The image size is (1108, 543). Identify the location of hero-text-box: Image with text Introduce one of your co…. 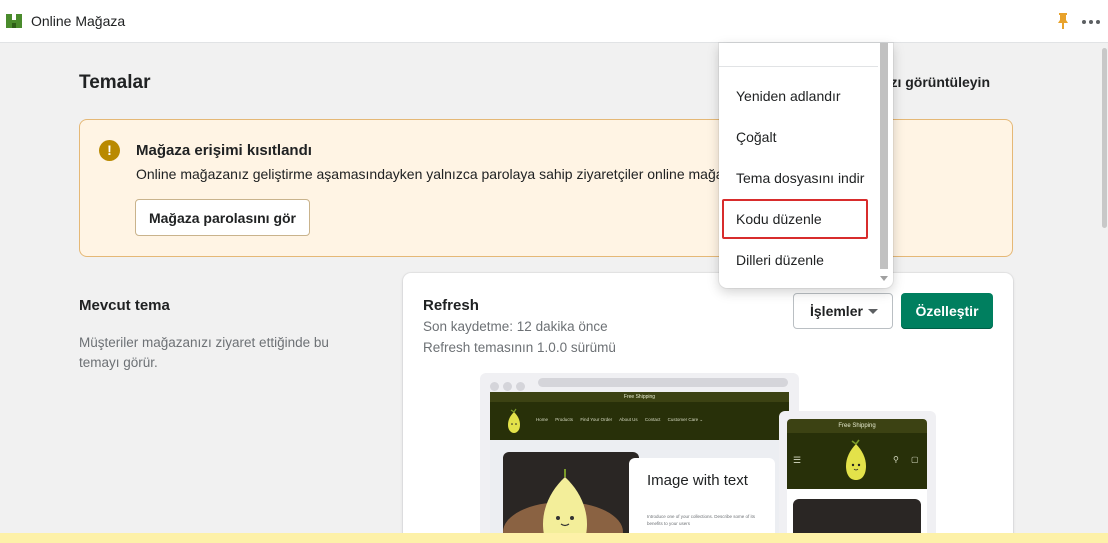
(702, 500).